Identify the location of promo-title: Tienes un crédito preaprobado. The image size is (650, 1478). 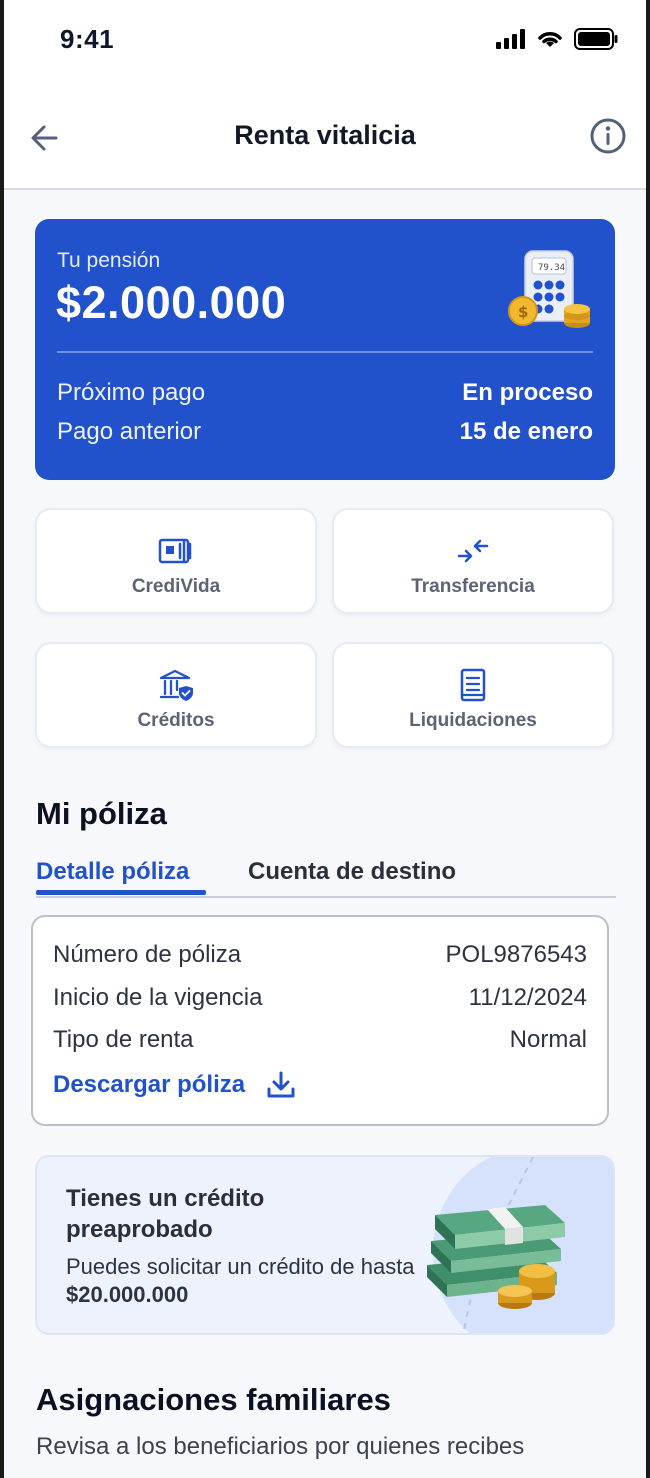
(165, 1214).